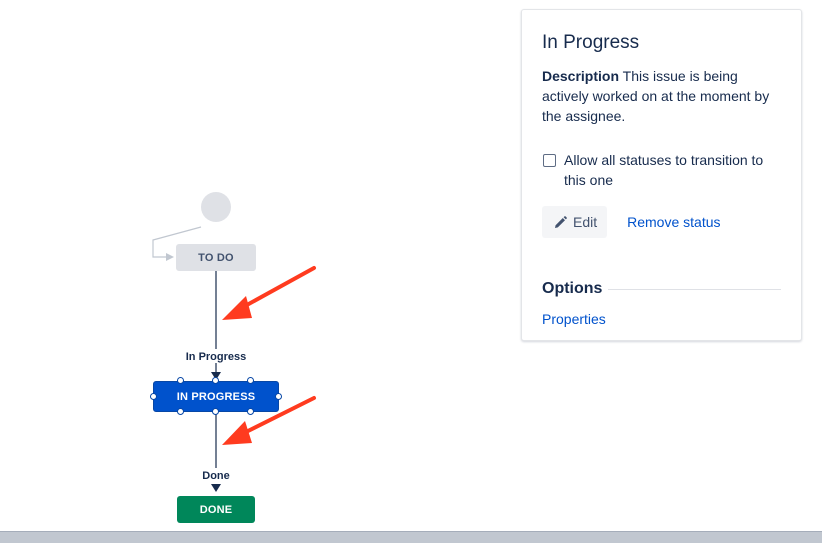 Image resolution: width=822 pixels, height=543 pixels. Describe the element at coordinates (216, 257) in the screenshot. I see `status-node-todo: TO DO` at that location.